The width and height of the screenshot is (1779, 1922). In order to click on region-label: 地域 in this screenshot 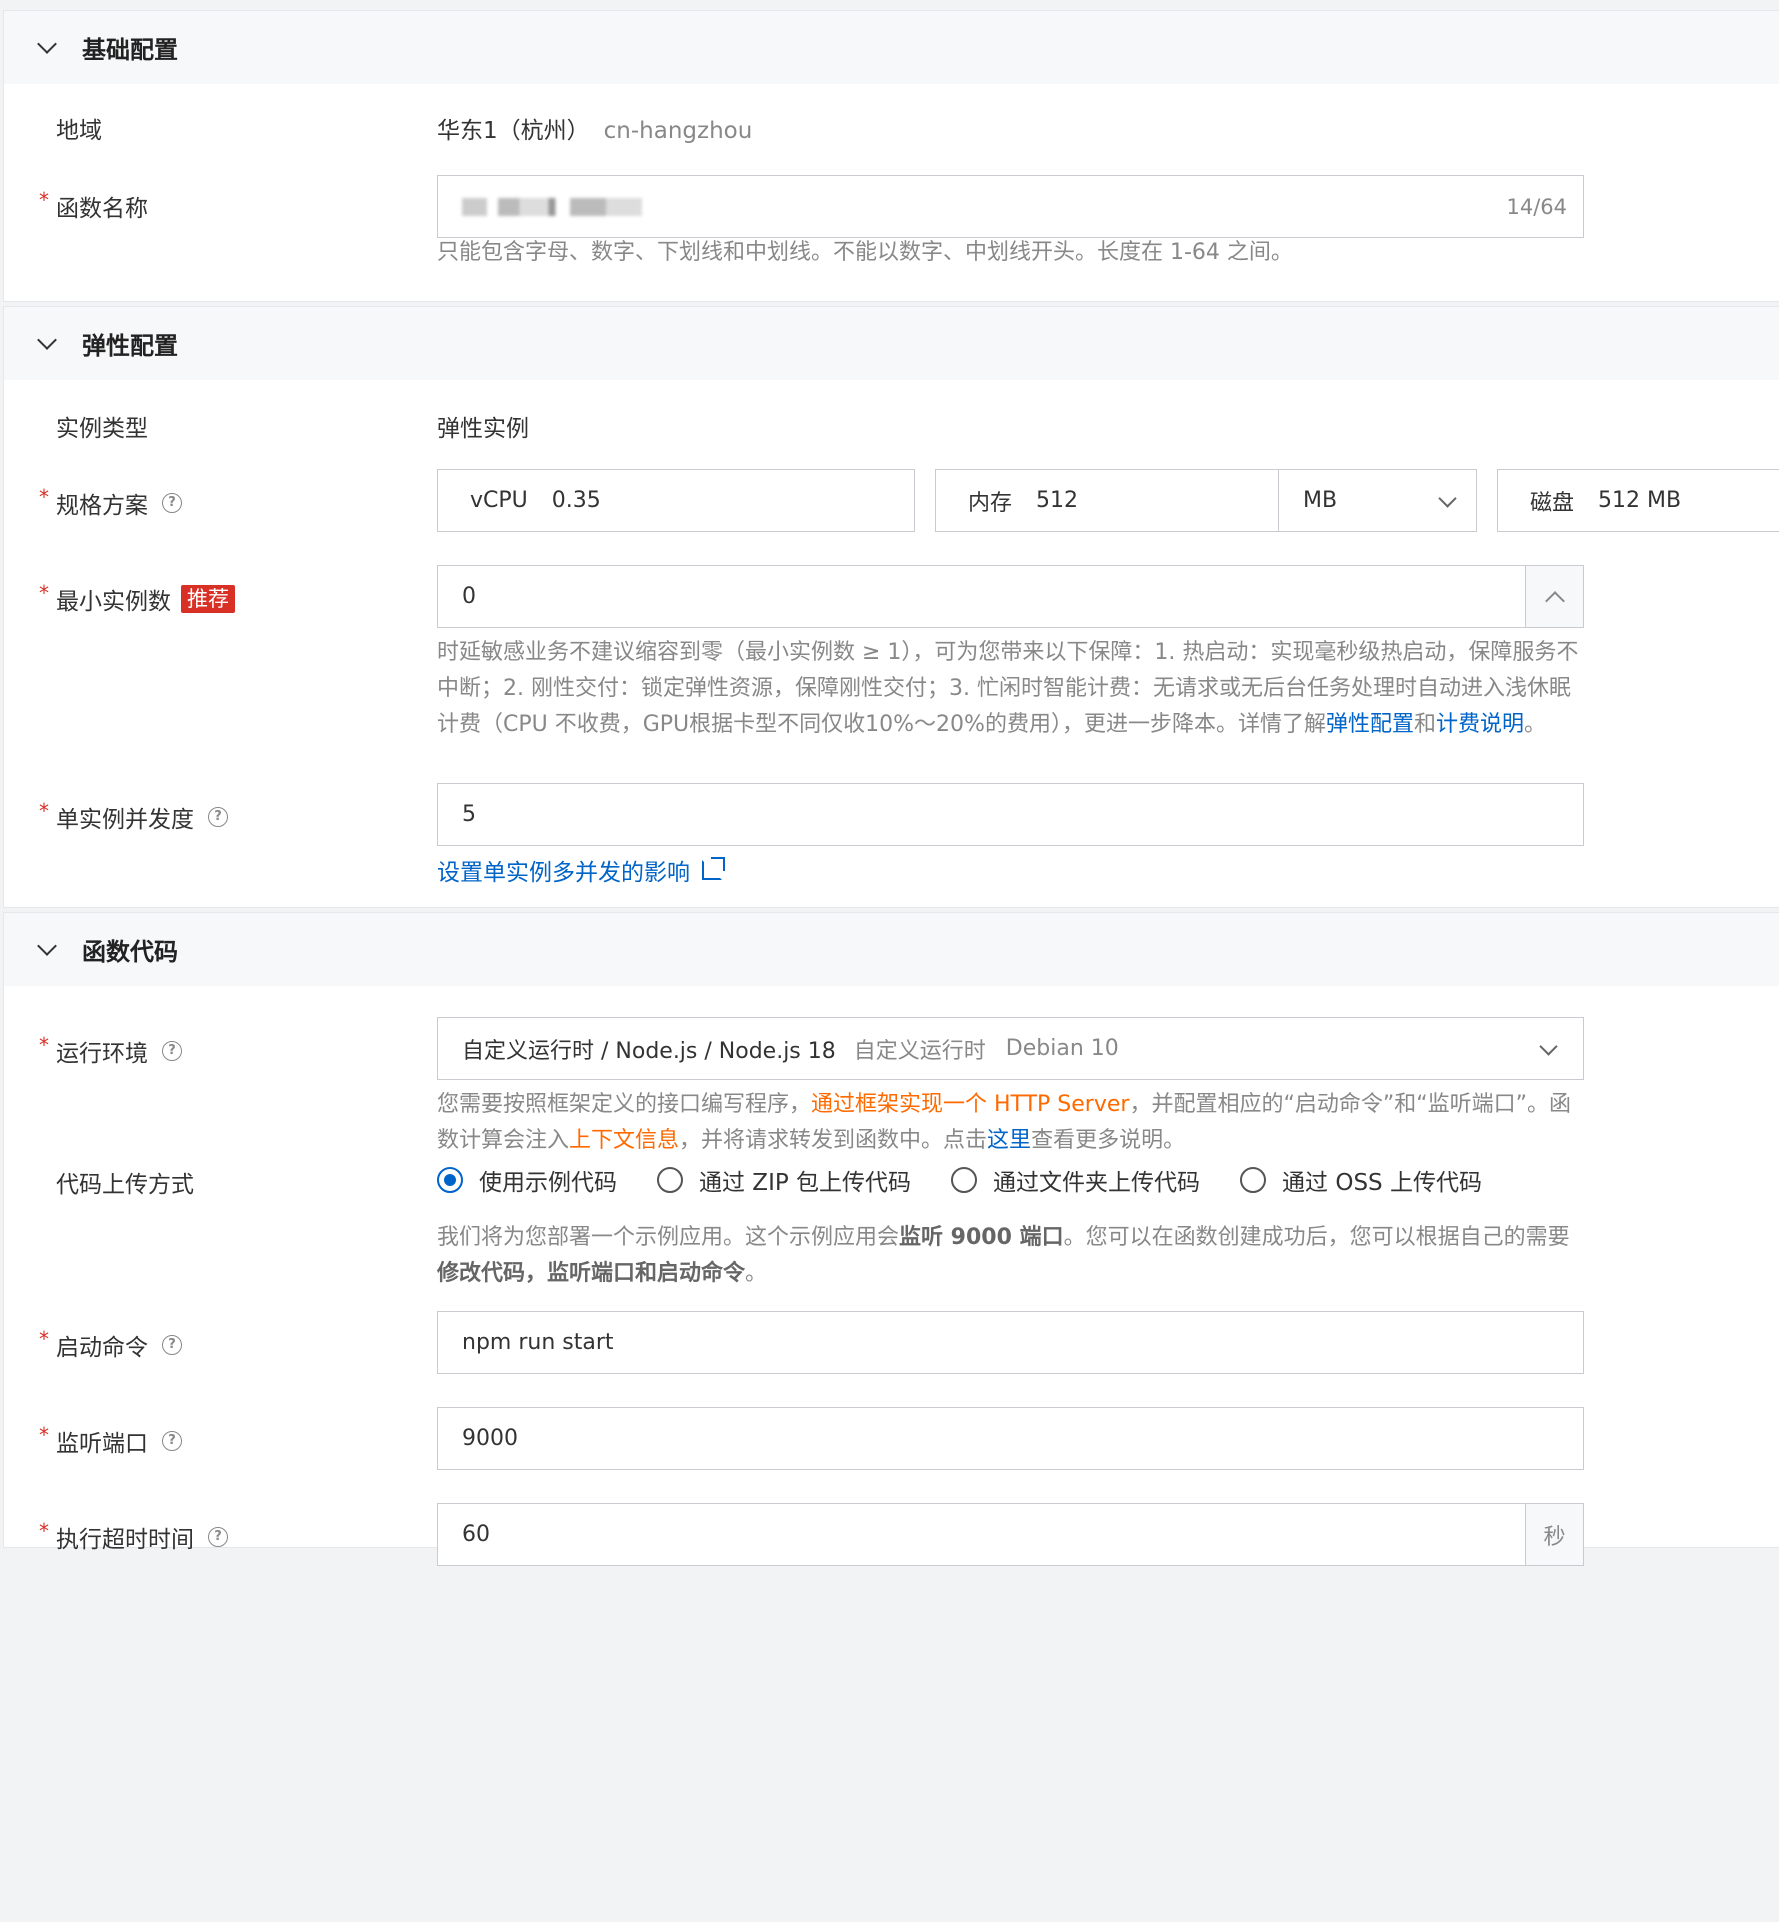, I will do `click(79, 131)`.